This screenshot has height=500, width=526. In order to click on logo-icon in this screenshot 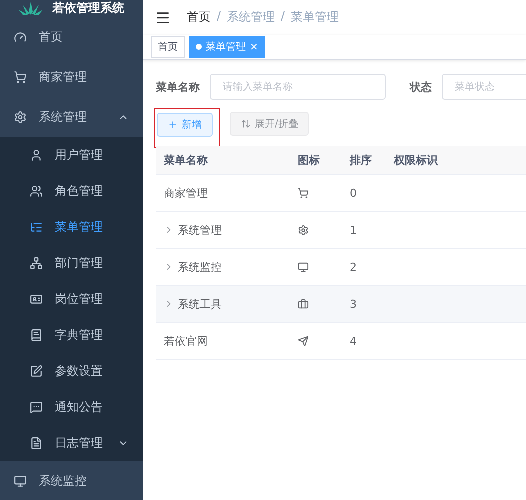, I will do `click(30, 9)`.